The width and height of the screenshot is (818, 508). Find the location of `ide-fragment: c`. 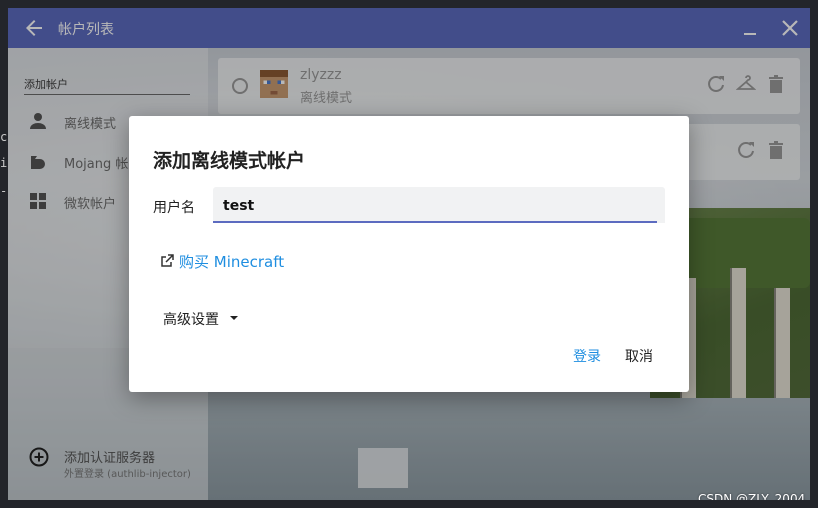

ide-fragment: c is located at coordinates (4, 137).